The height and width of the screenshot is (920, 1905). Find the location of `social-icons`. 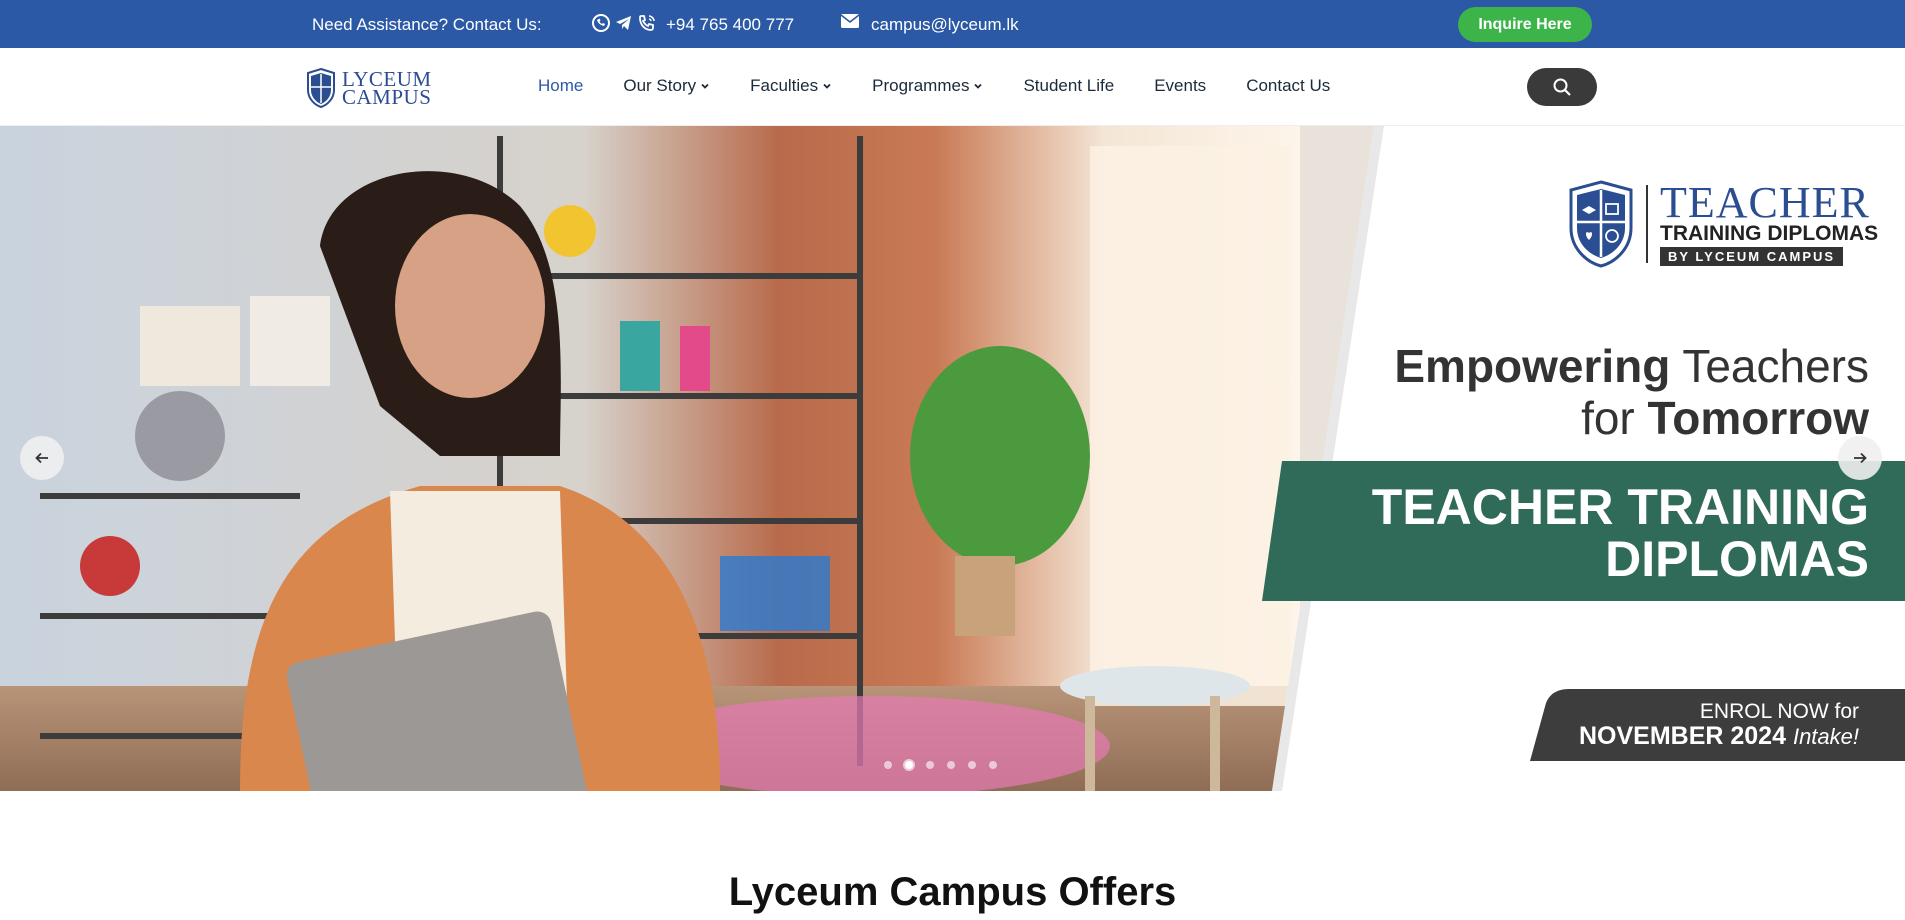

social-icons is located at coordinates (624, 23).